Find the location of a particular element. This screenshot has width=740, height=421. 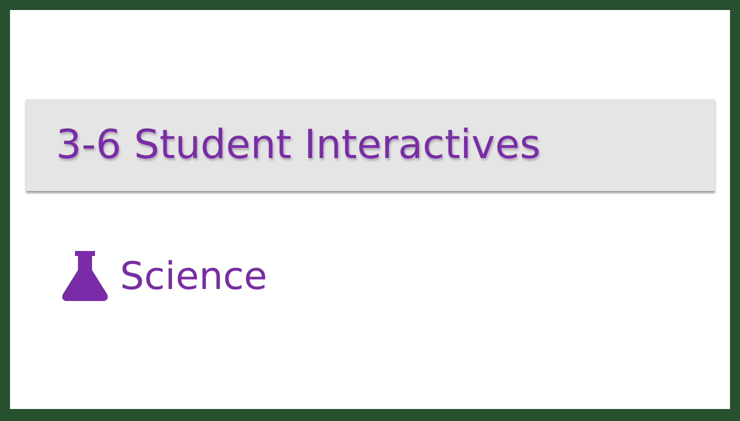

science-link: Science is located at coordinates (388, 276).